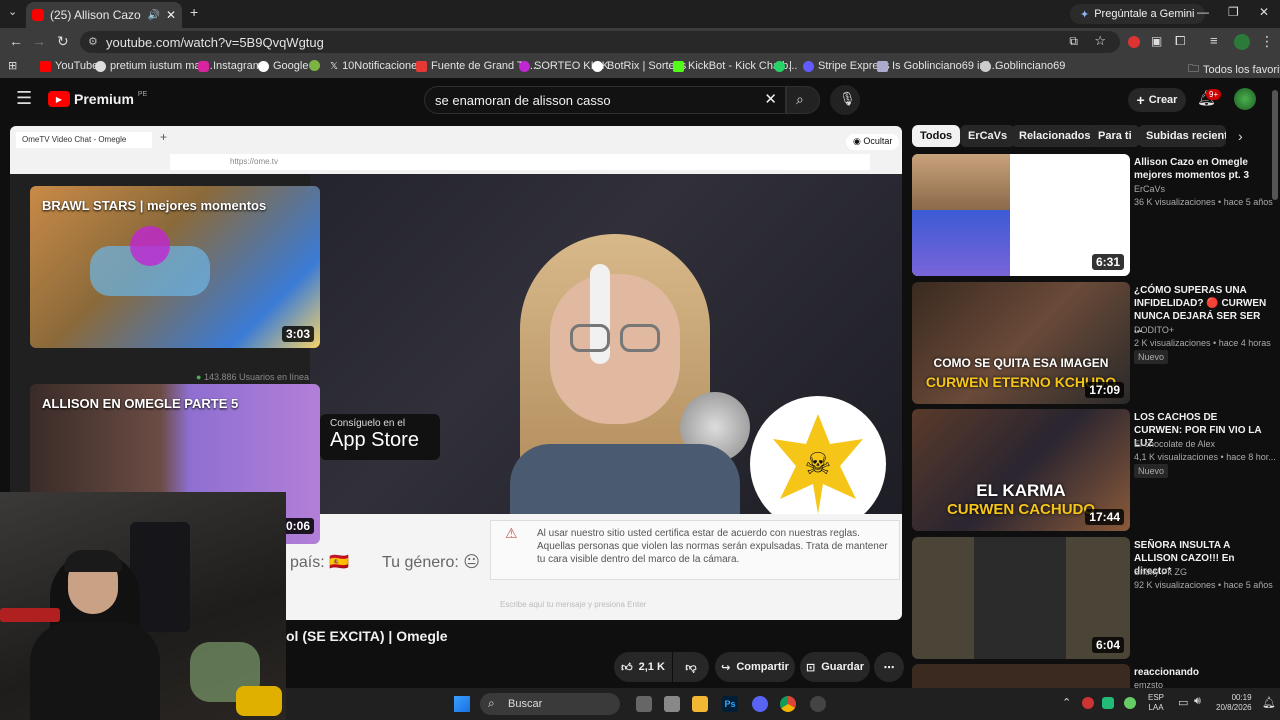 Image resolution: width=1280 pixels, height=720 pixels. Describe the element at coordinates (691, 667) in the screenshot. I see `dislike-button: 👎︎` at that location.